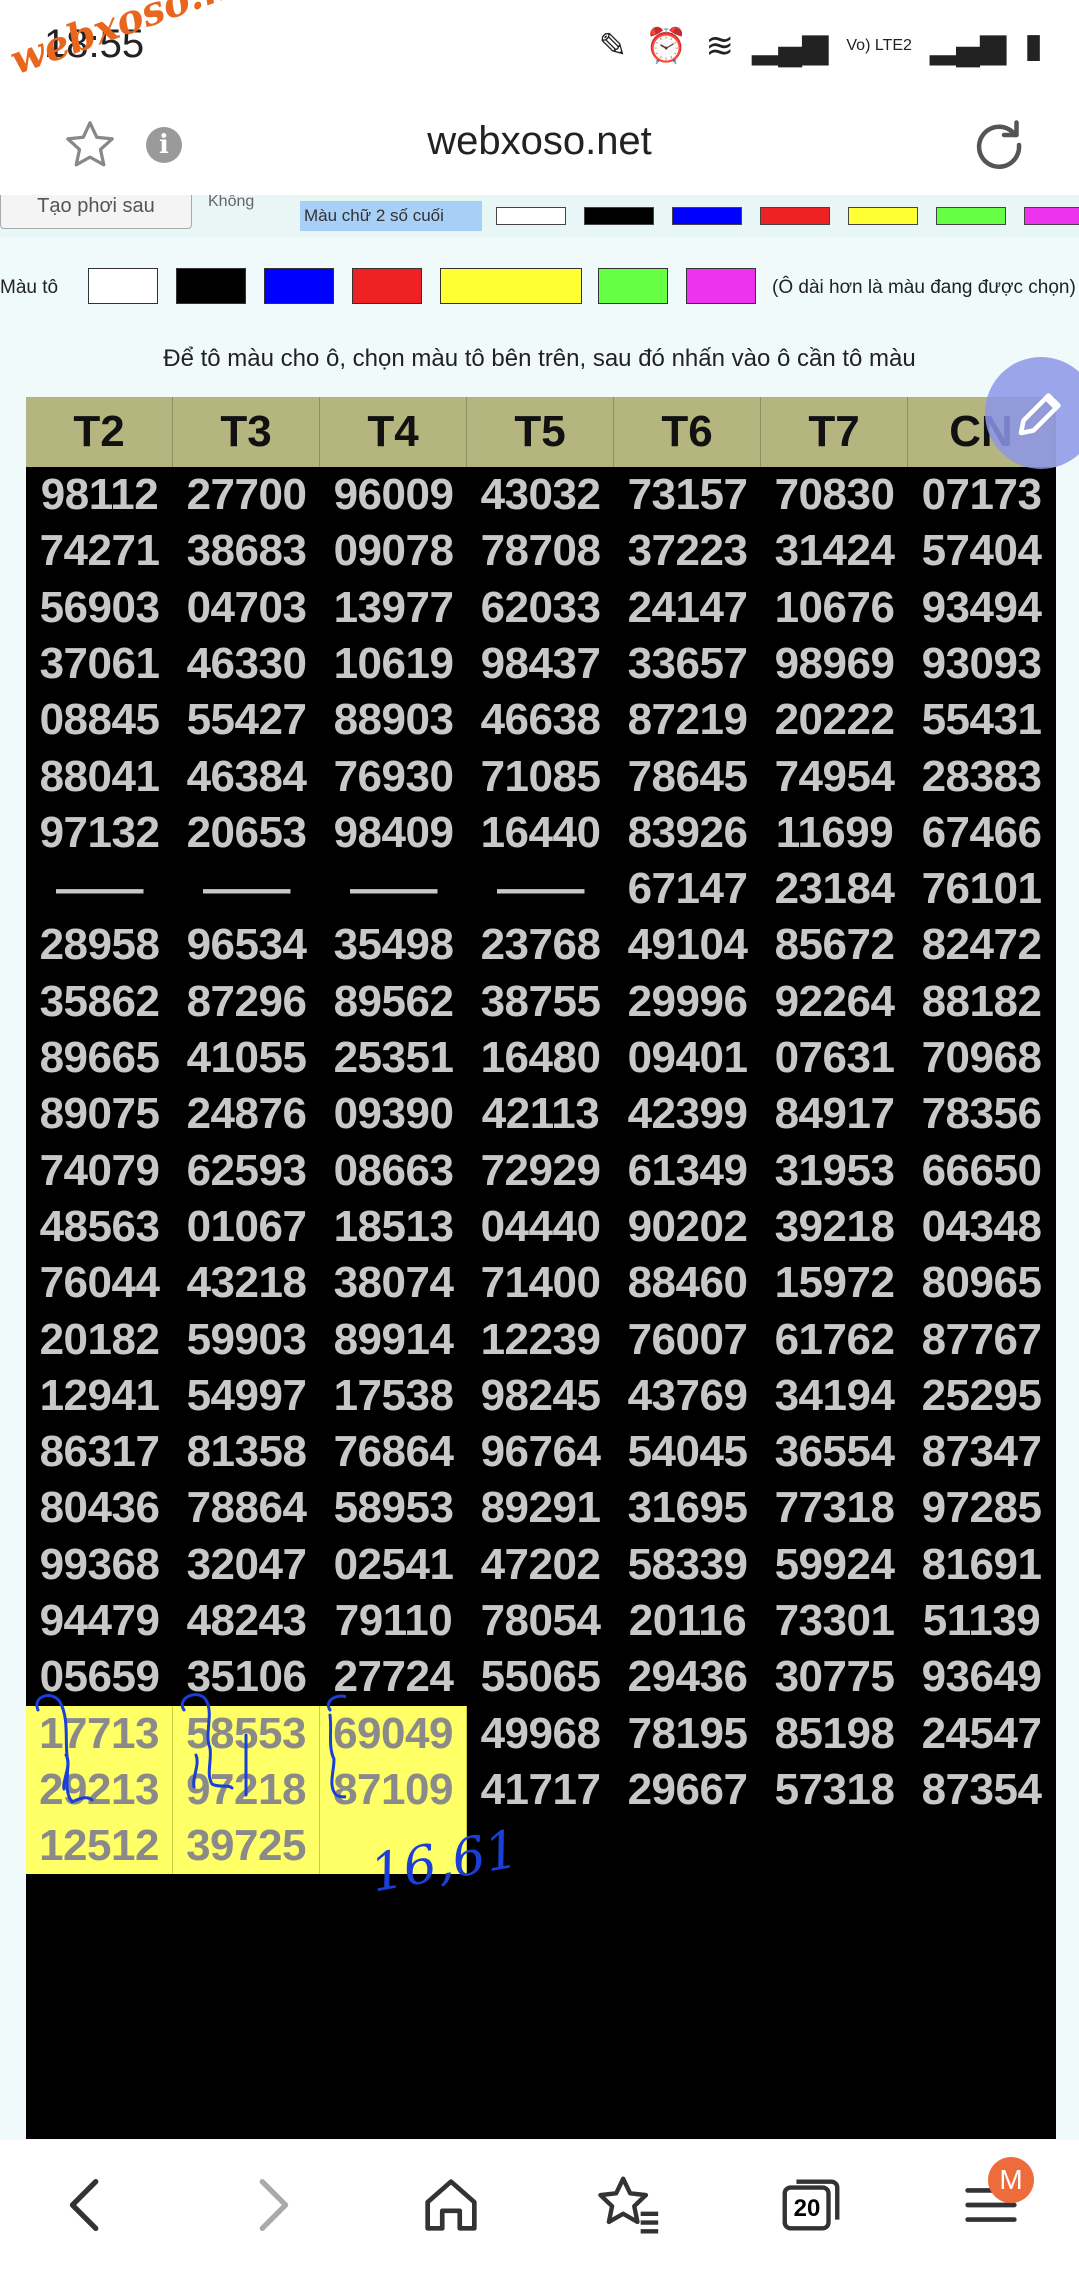 This screenshot has height=2274, width=1079. What do you see at coordinates (246, 1227) in the screenshot?
I see `table-cell: 01067` at bounding box center [246, 1227].